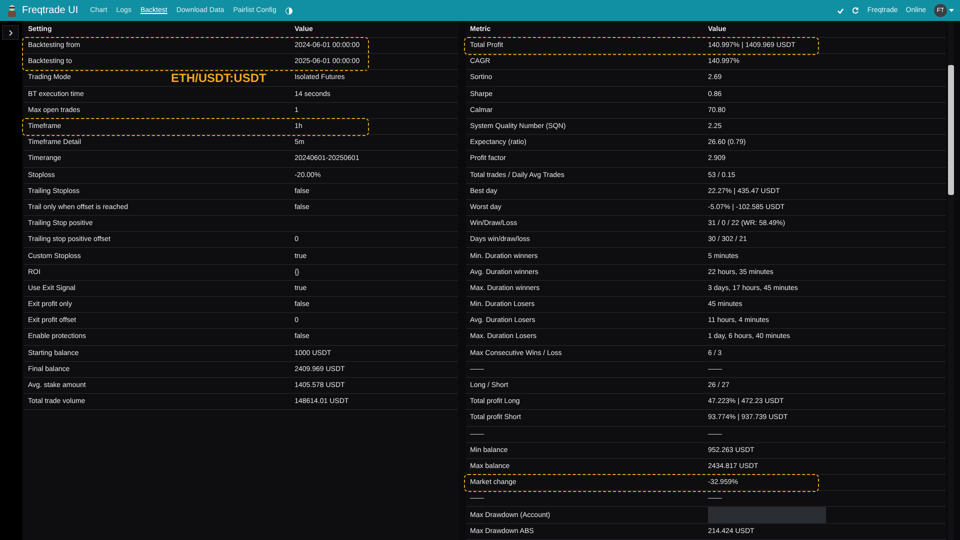 The image size is (960, 540). Describe the element at coordinates (951, 10) in the screenshot. I see `caret-icon` at that location.